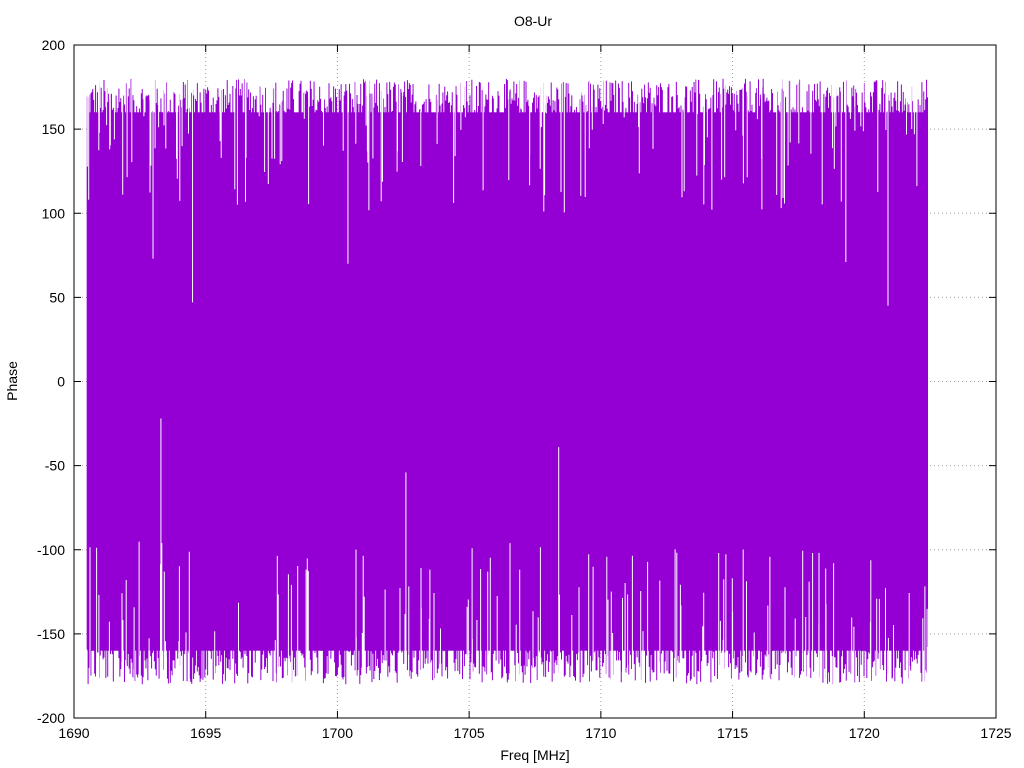  Describe the element at coordinates (533, 21) in the screenshot. I see `chart-title: O8-Ur` at that location.